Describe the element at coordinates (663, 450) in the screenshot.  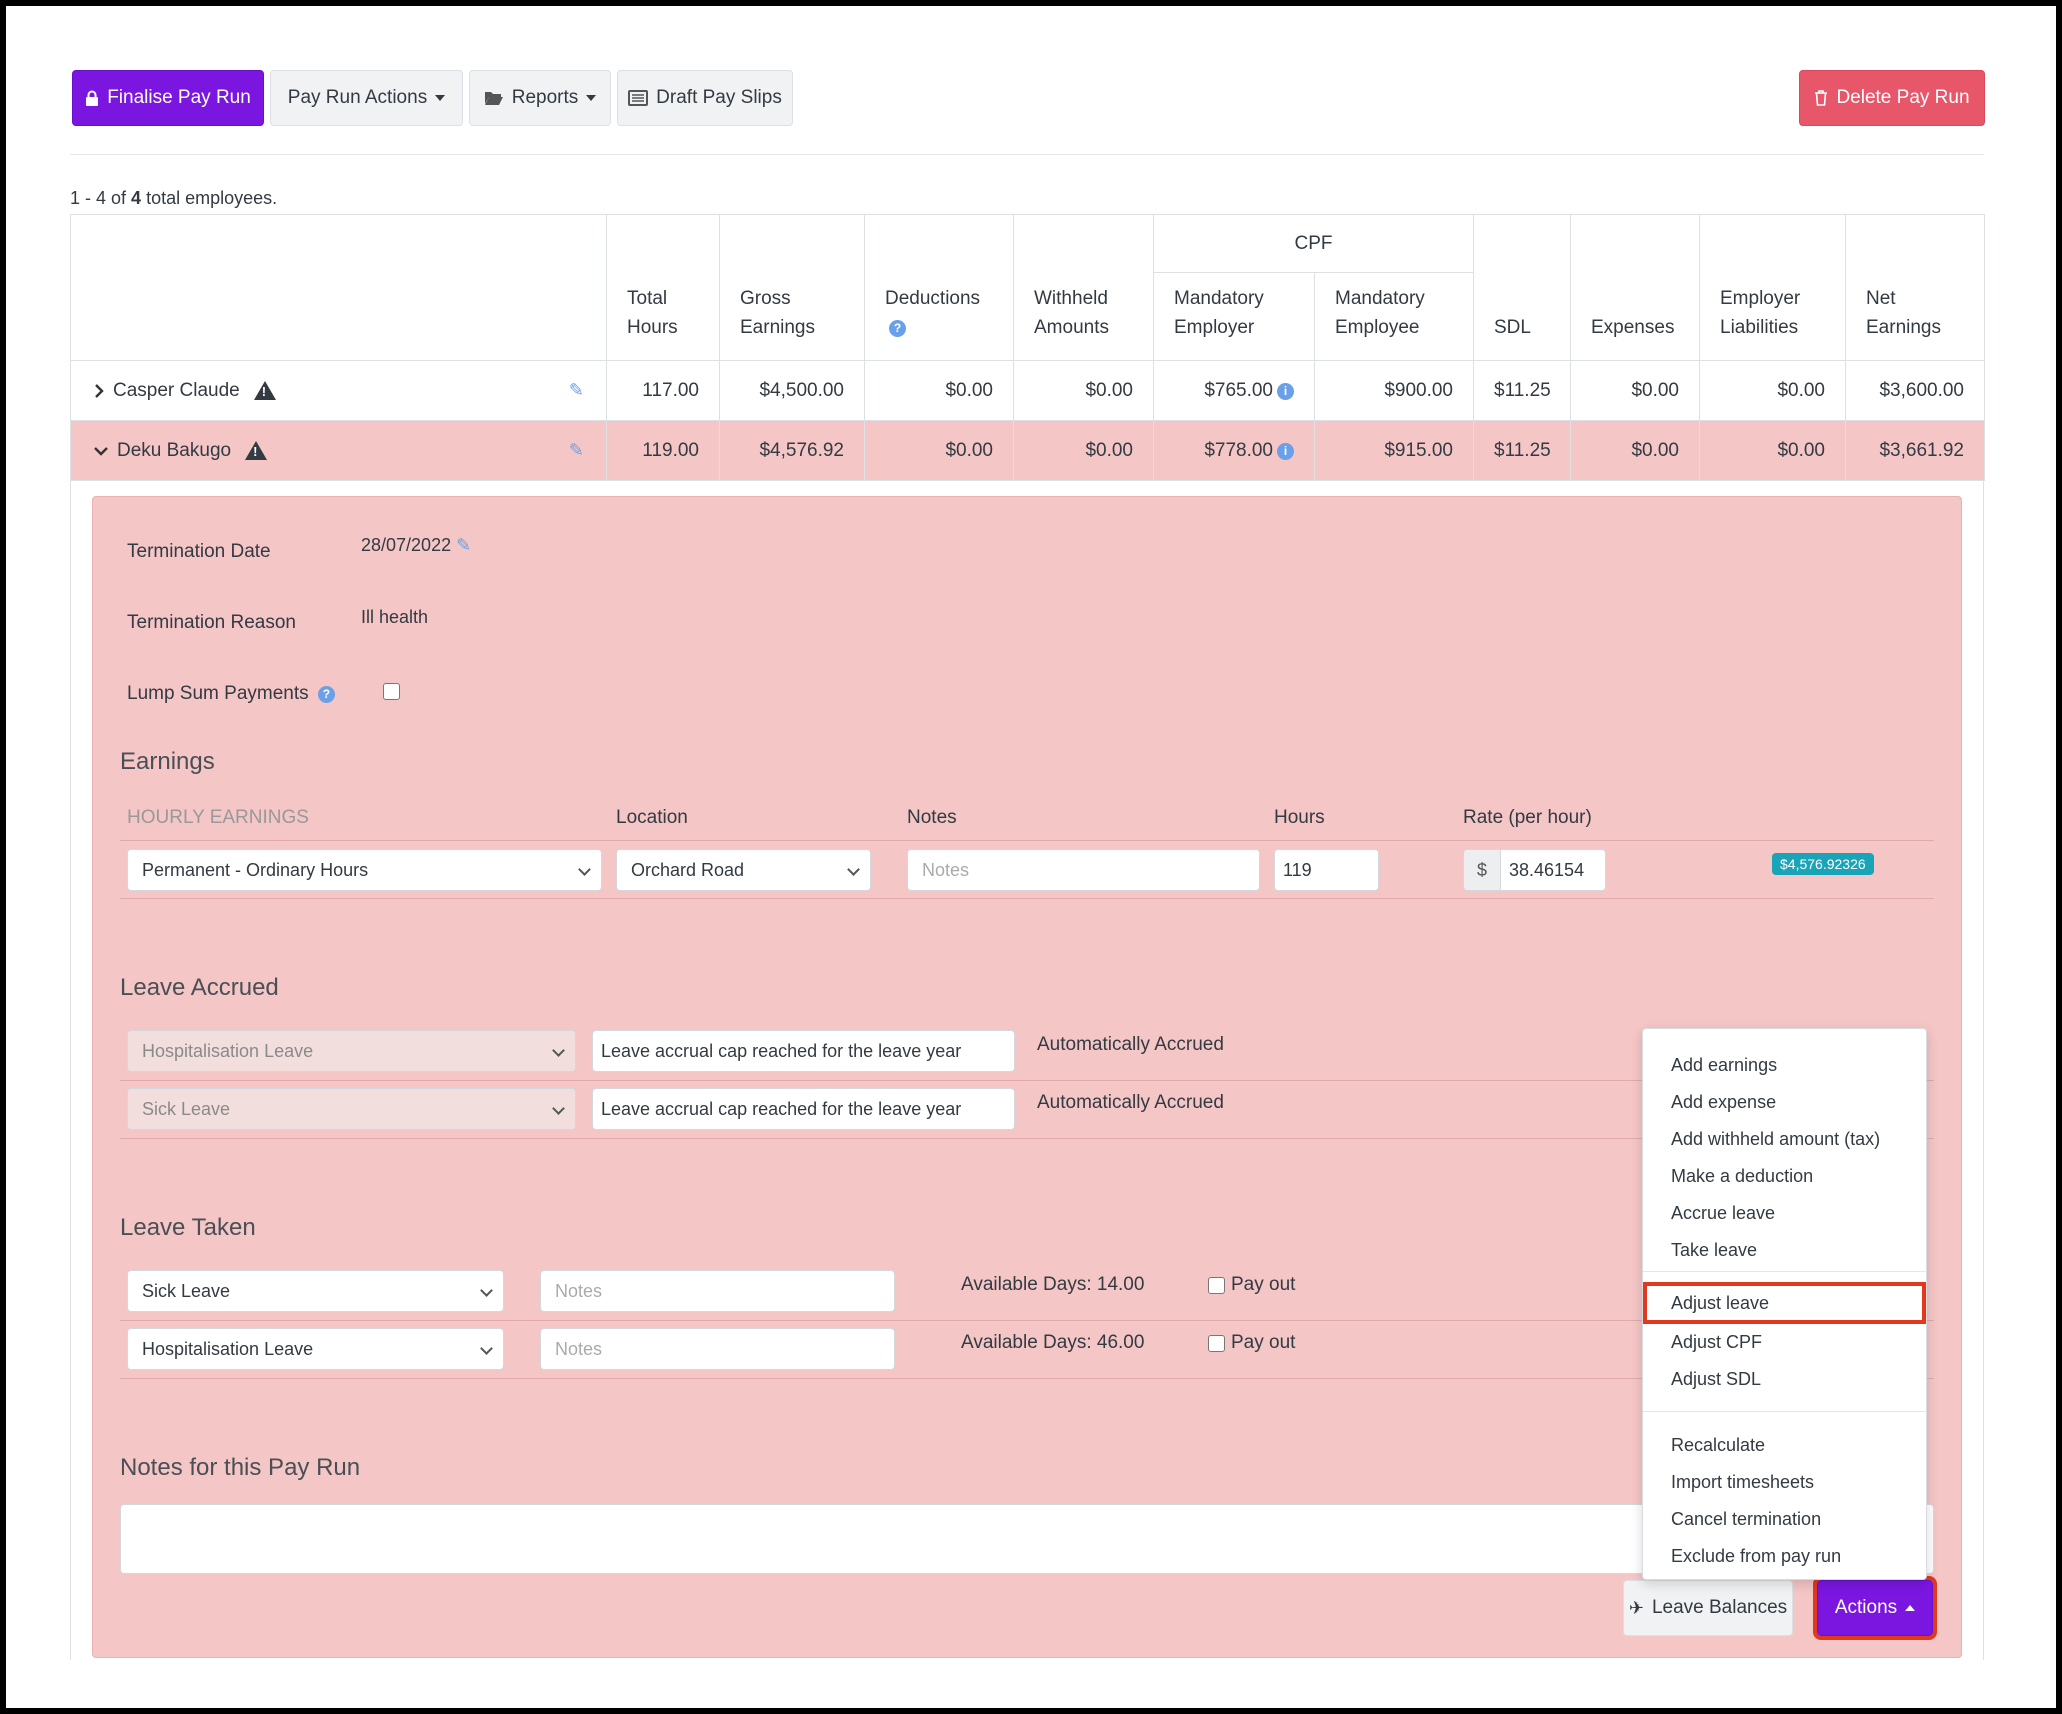
I see `total-hours-cell: 119.00` at that location.